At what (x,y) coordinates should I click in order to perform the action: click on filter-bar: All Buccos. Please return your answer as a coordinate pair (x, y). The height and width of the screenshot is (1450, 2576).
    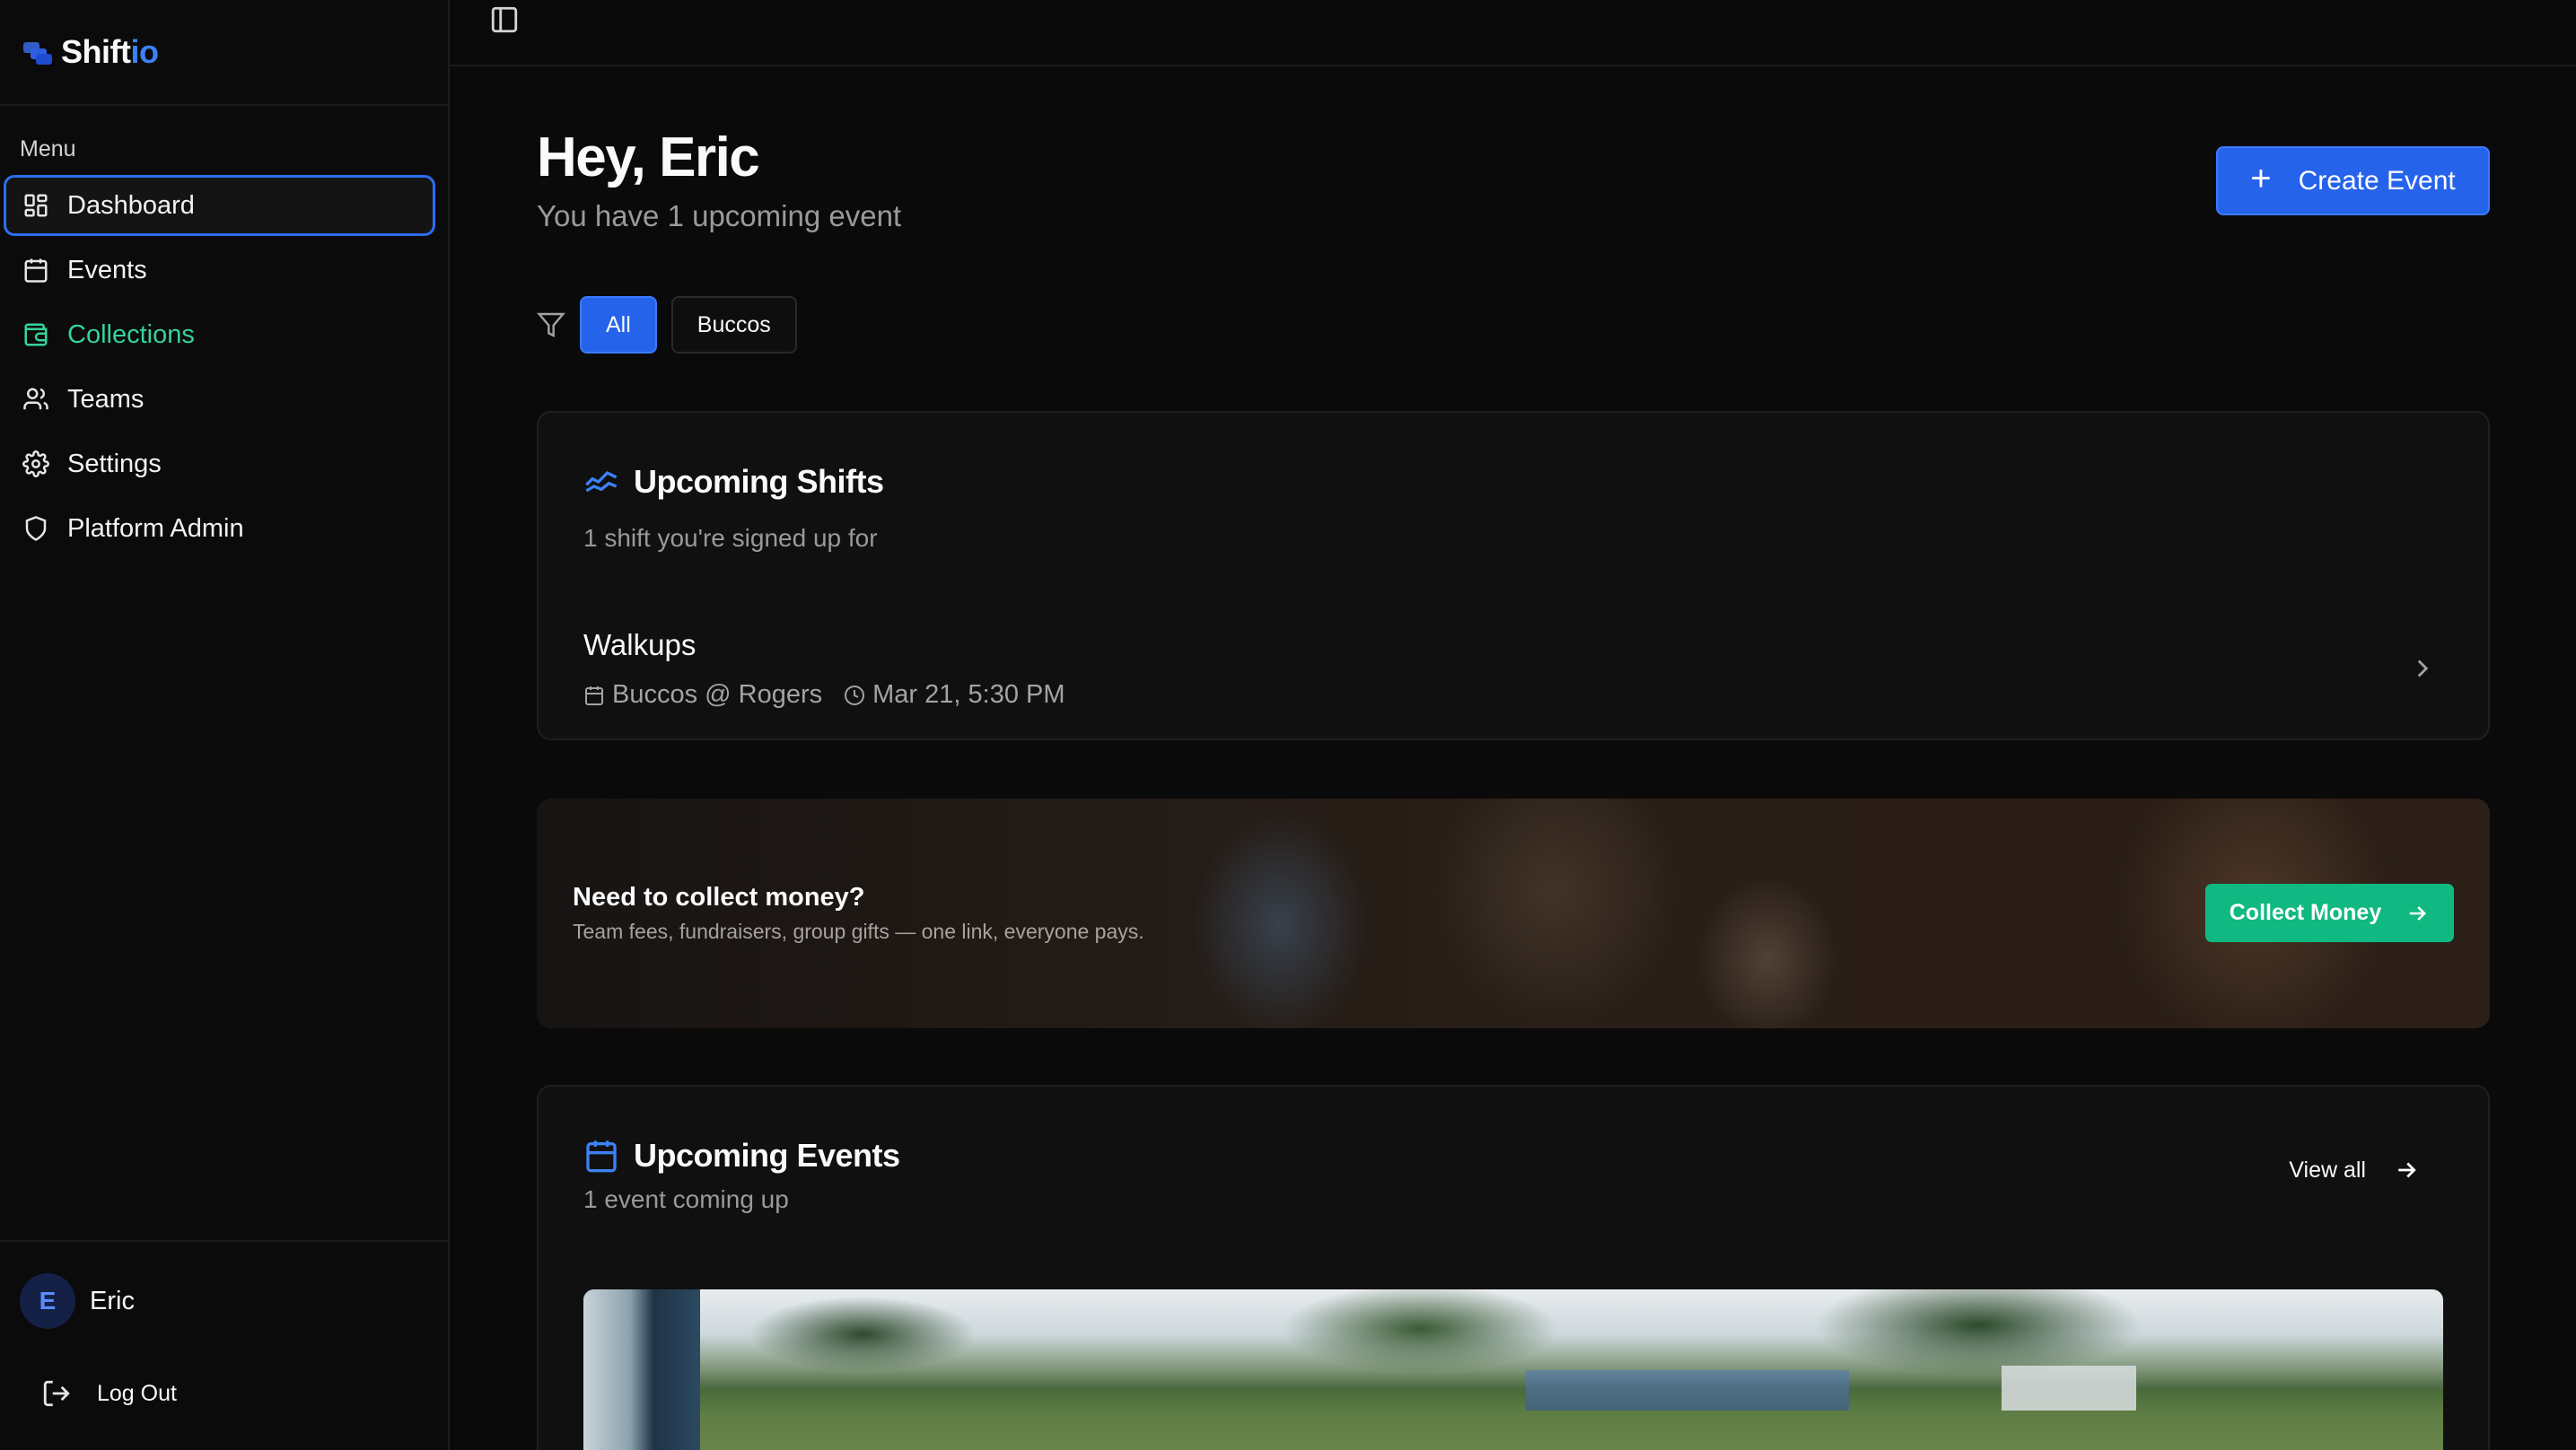
    Looking at the image, I should click on (674, 325).